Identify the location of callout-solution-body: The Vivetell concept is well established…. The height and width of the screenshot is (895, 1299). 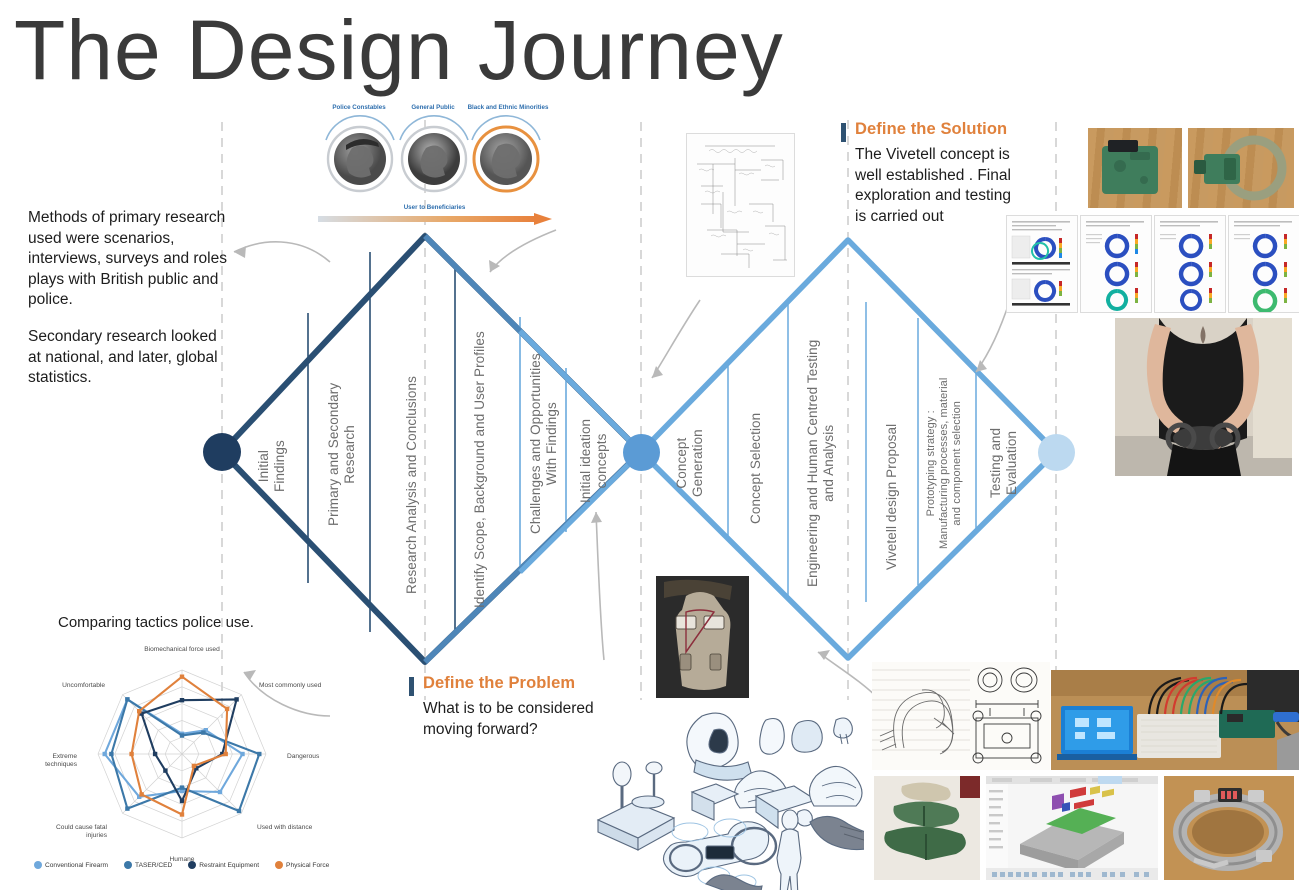
(933, 185).